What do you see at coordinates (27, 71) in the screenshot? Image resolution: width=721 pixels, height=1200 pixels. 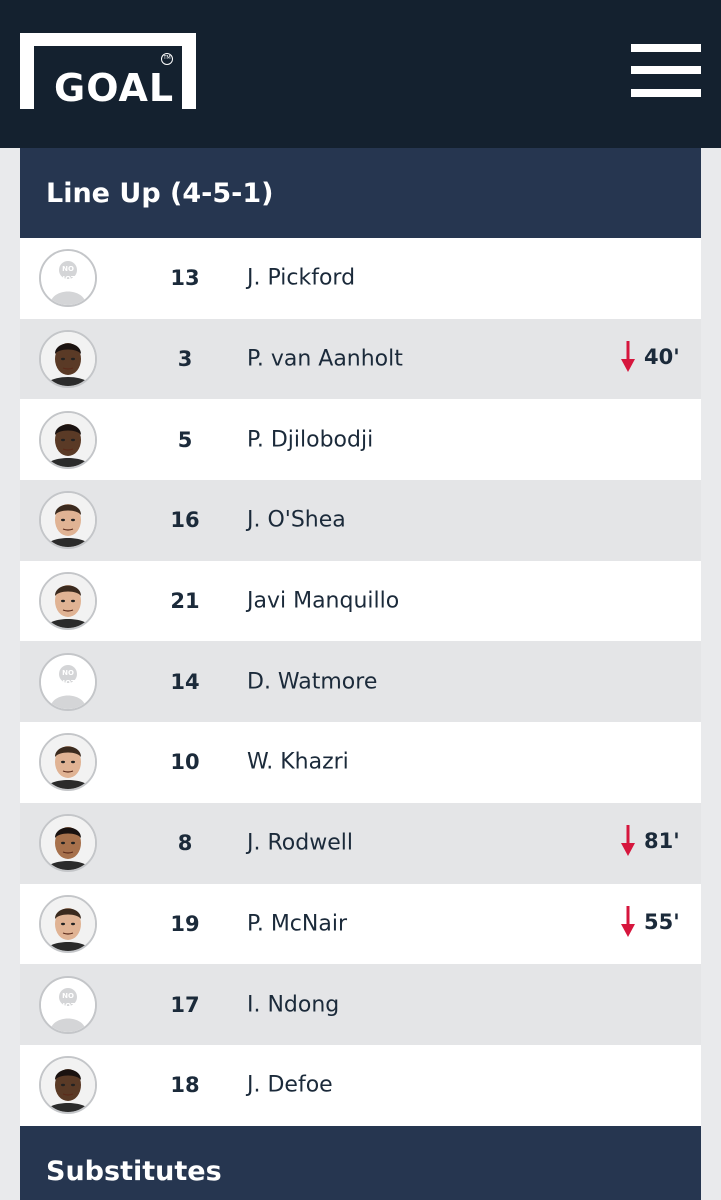 I see `logo-goalpost-left` at bounding box center [27, 71].